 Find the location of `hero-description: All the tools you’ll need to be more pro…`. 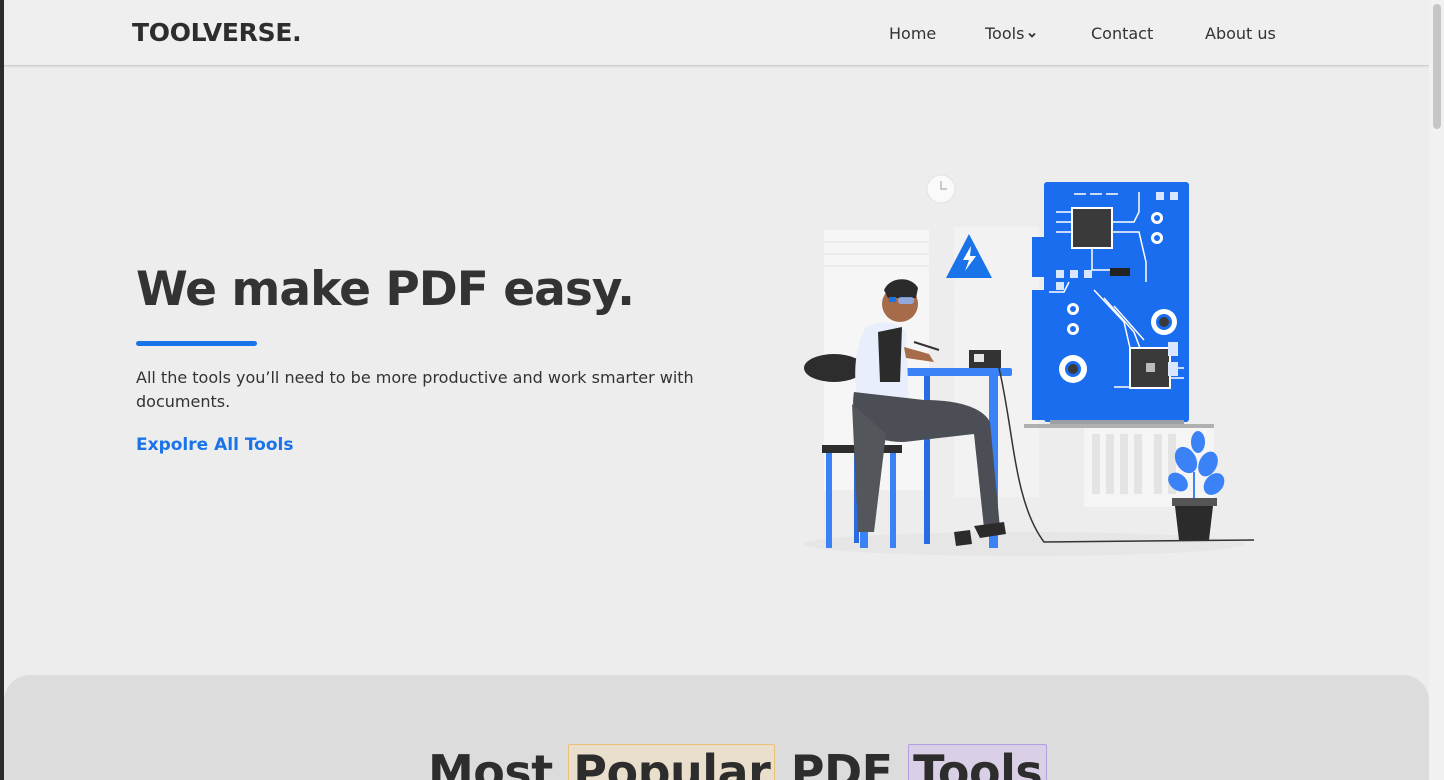

hero-description: All the tools you’ll need to be more pro… is located at coordinates (415, 389).